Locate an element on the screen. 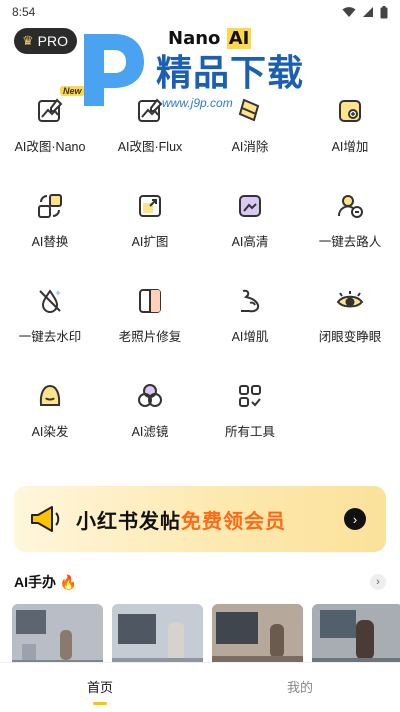 The height and width of the screenshot is (712, 400). status-bar: 8:54 is located at coordinates (200, 12).